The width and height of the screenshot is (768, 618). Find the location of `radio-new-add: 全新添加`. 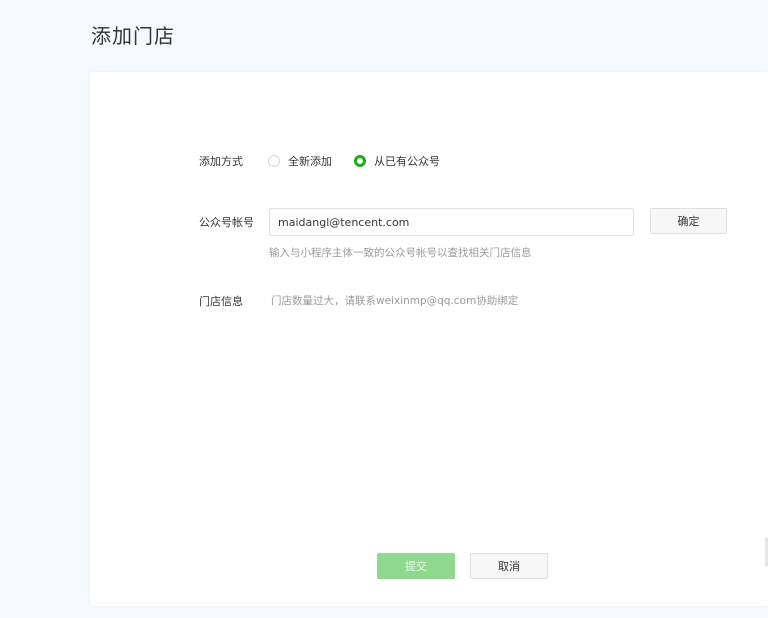

radio-new-add: 全新添加 is located at coordinates (300, 161).